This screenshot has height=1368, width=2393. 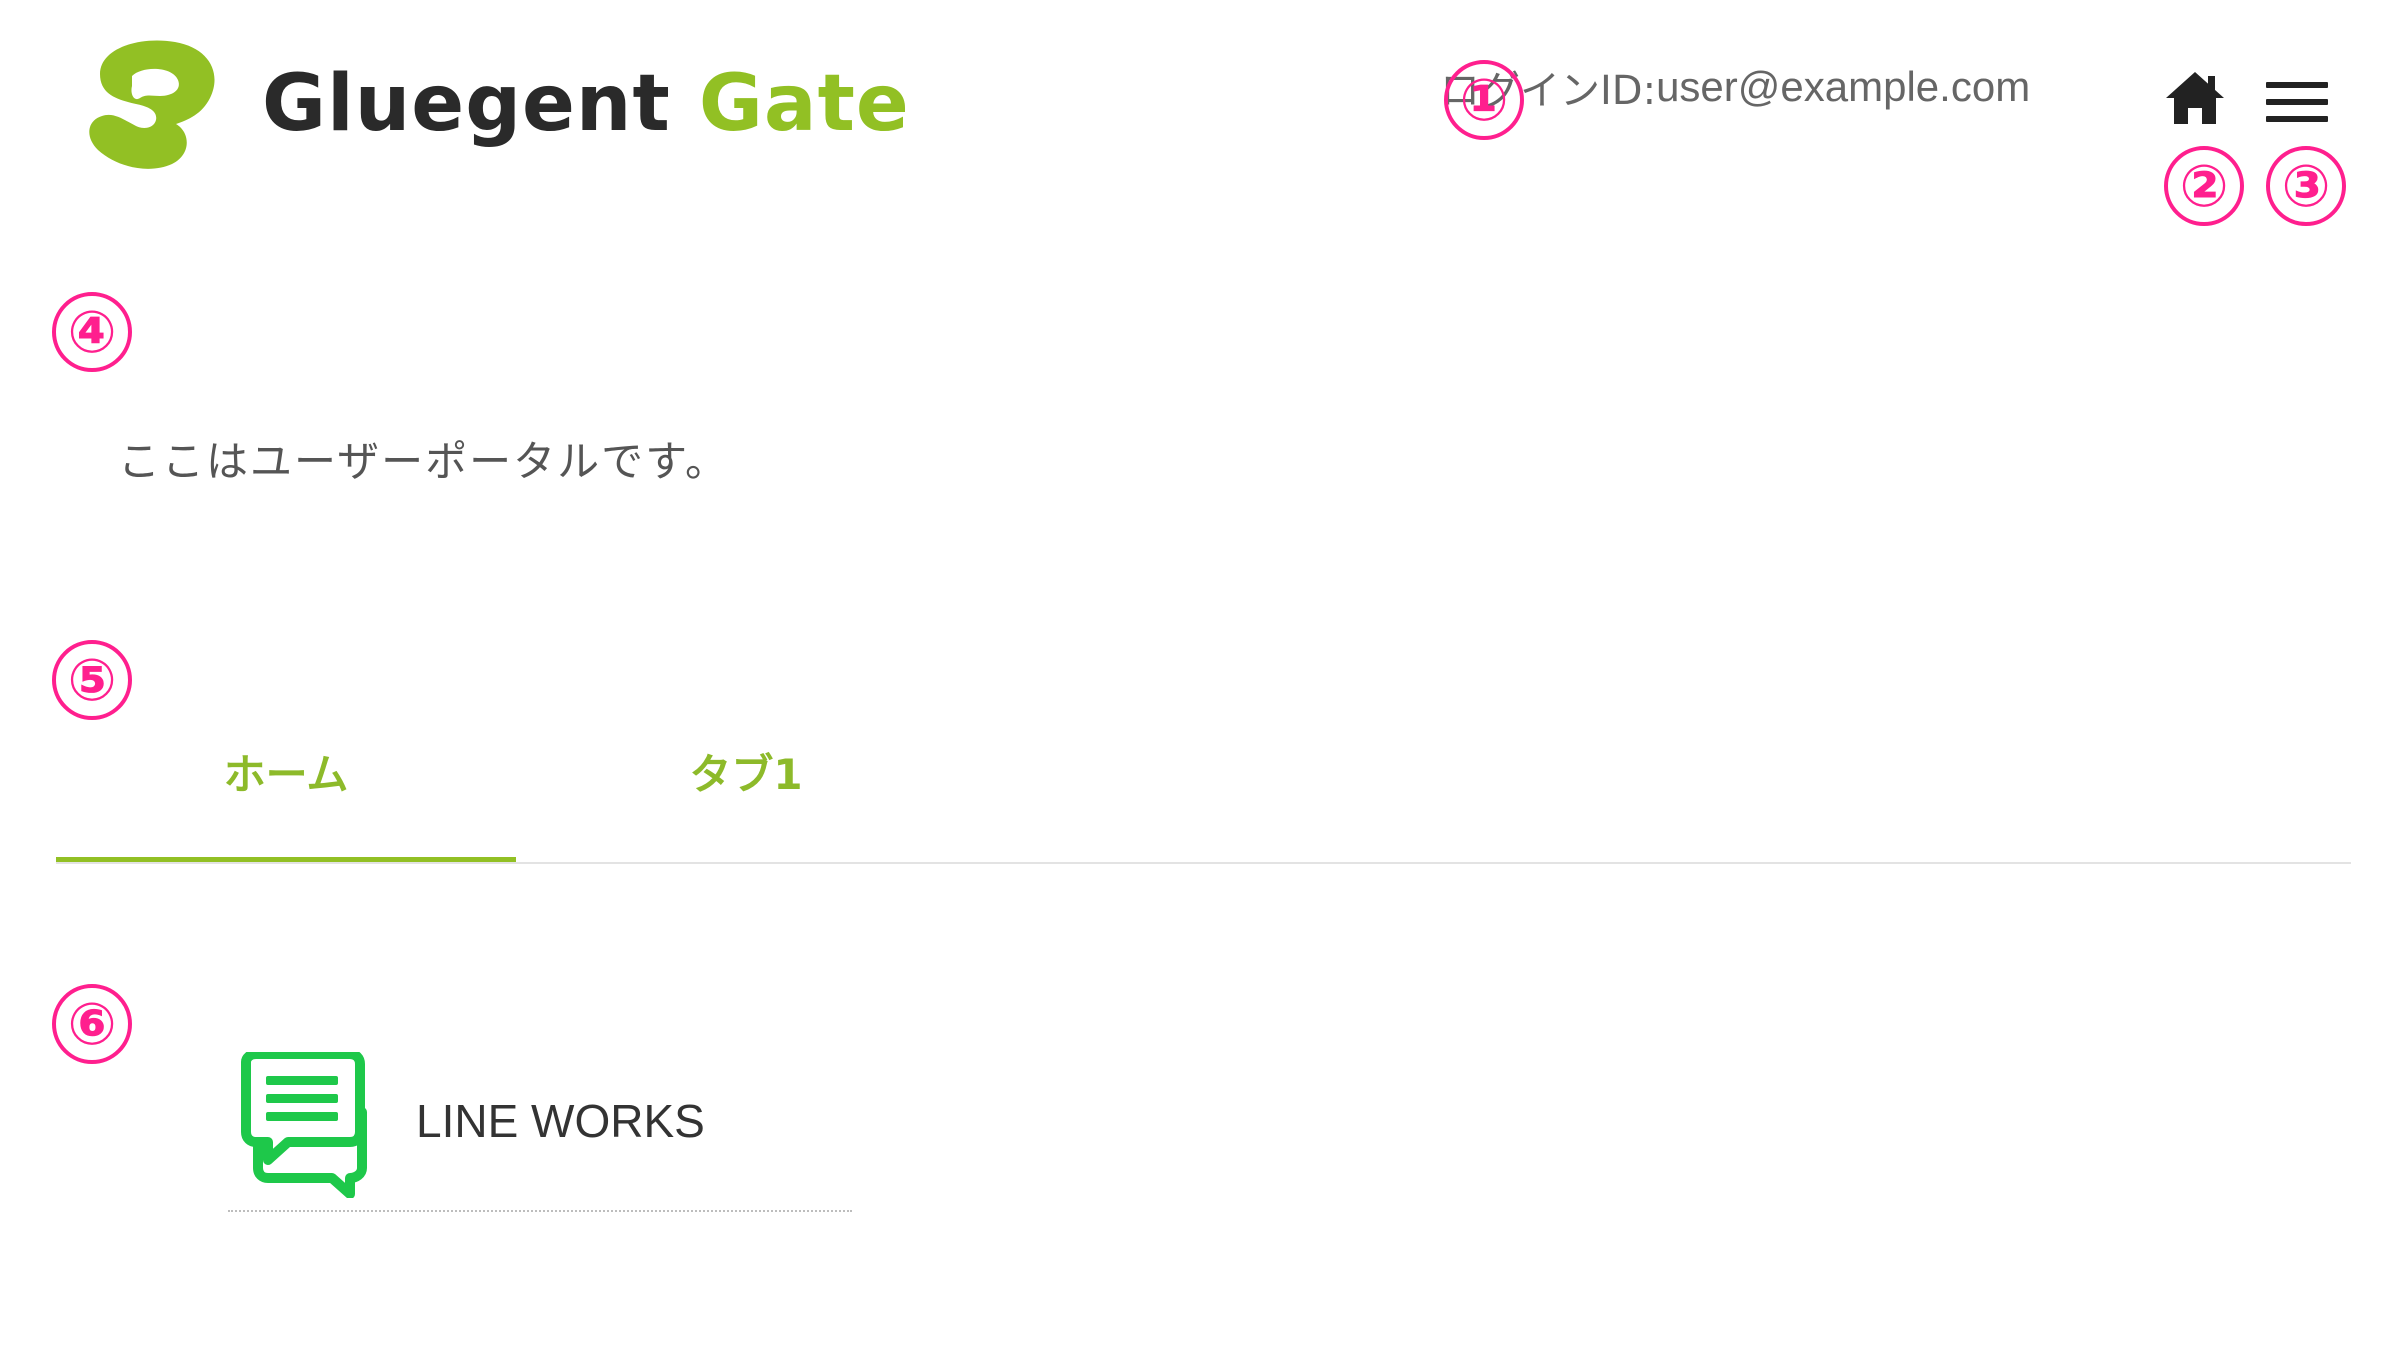 I want to click on logo-word-gluegent: Gluegent, so click(x=466, y=104).